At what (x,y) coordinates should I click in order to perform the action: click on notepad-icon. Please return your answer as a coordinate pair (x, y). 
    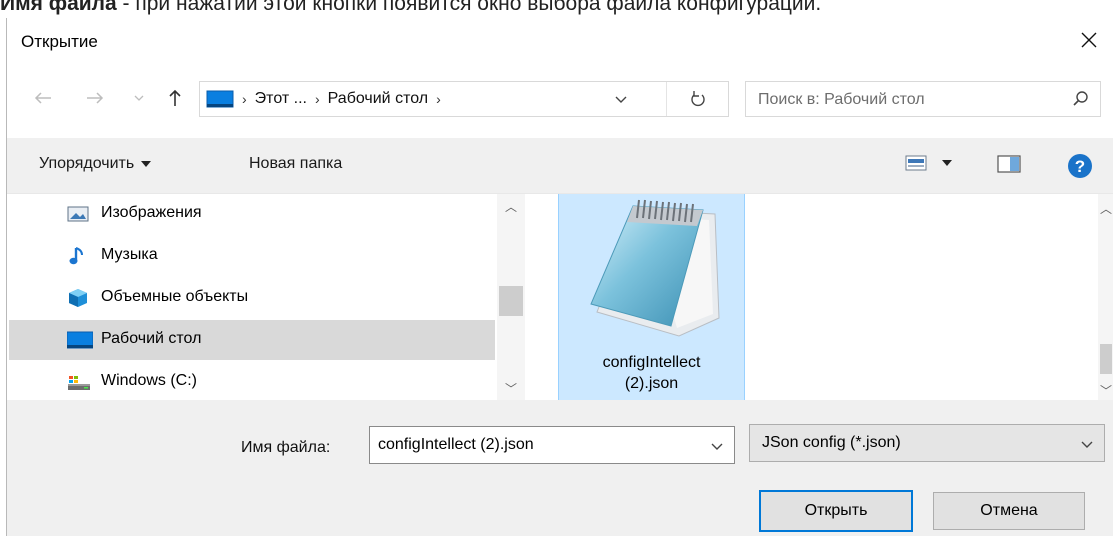
    Looking at the image, I should click on (653, 271).